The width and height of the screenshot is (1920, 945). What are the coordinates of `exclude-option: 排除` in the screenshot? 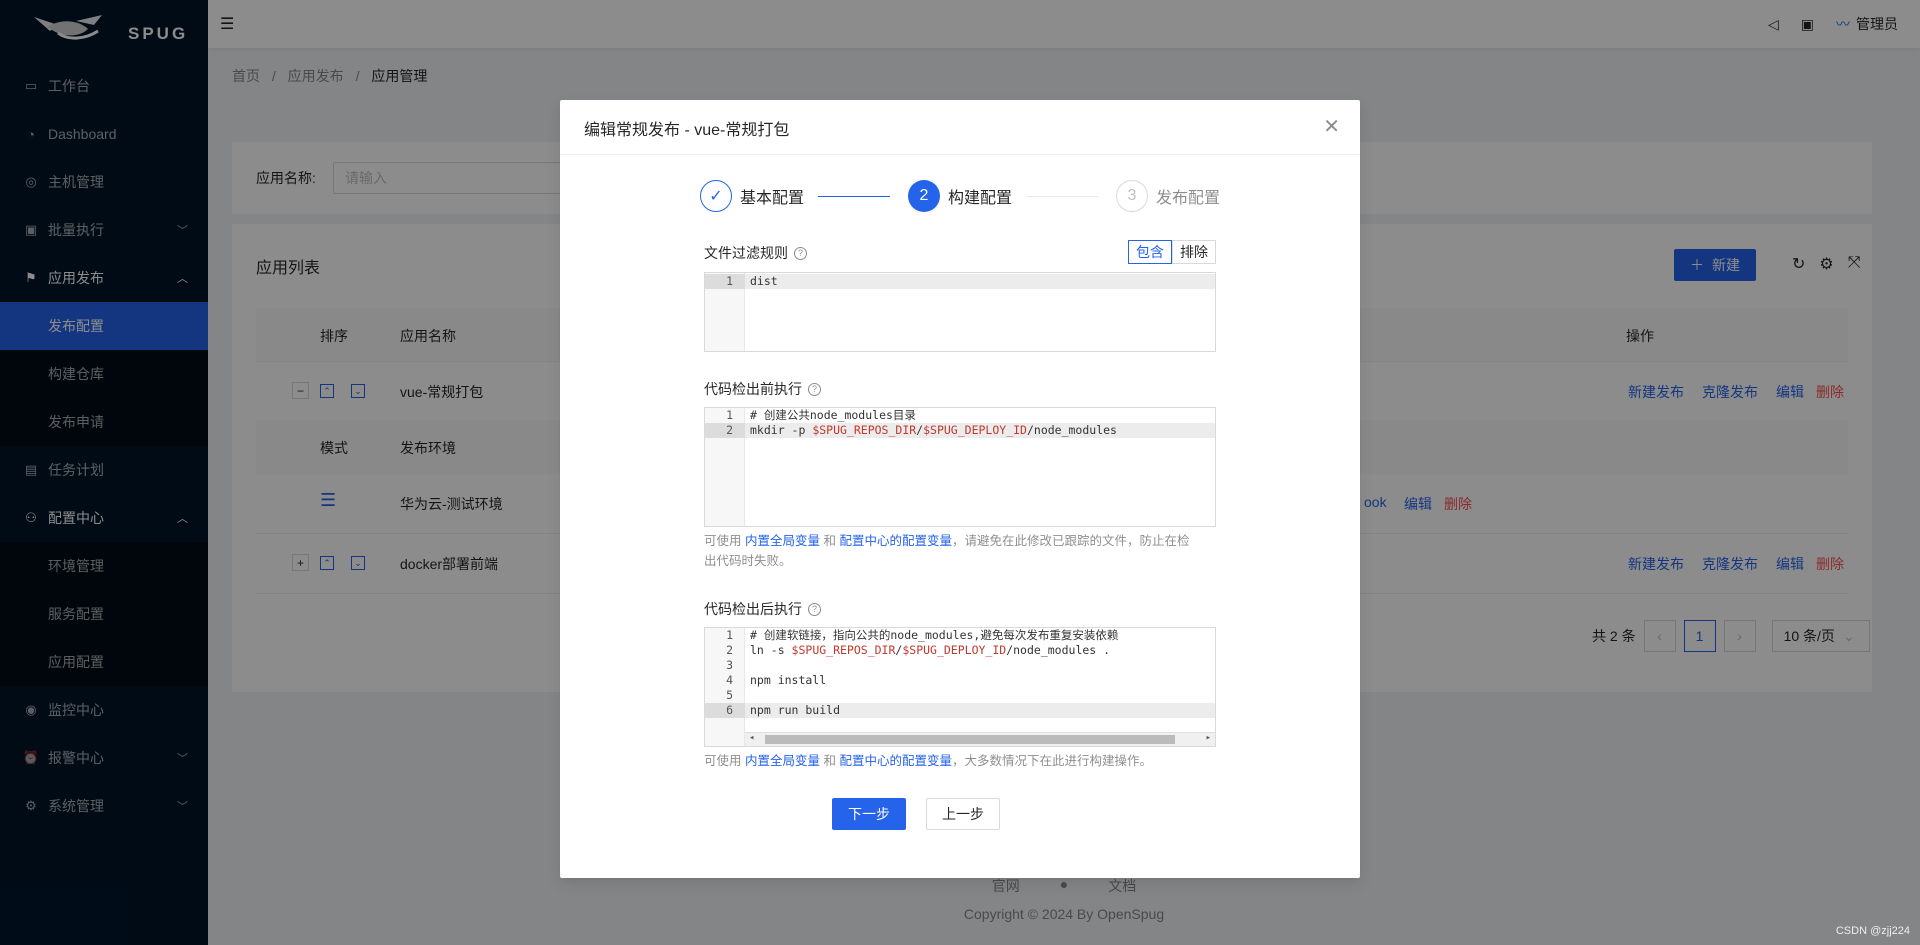 It's located at (1194, 252).